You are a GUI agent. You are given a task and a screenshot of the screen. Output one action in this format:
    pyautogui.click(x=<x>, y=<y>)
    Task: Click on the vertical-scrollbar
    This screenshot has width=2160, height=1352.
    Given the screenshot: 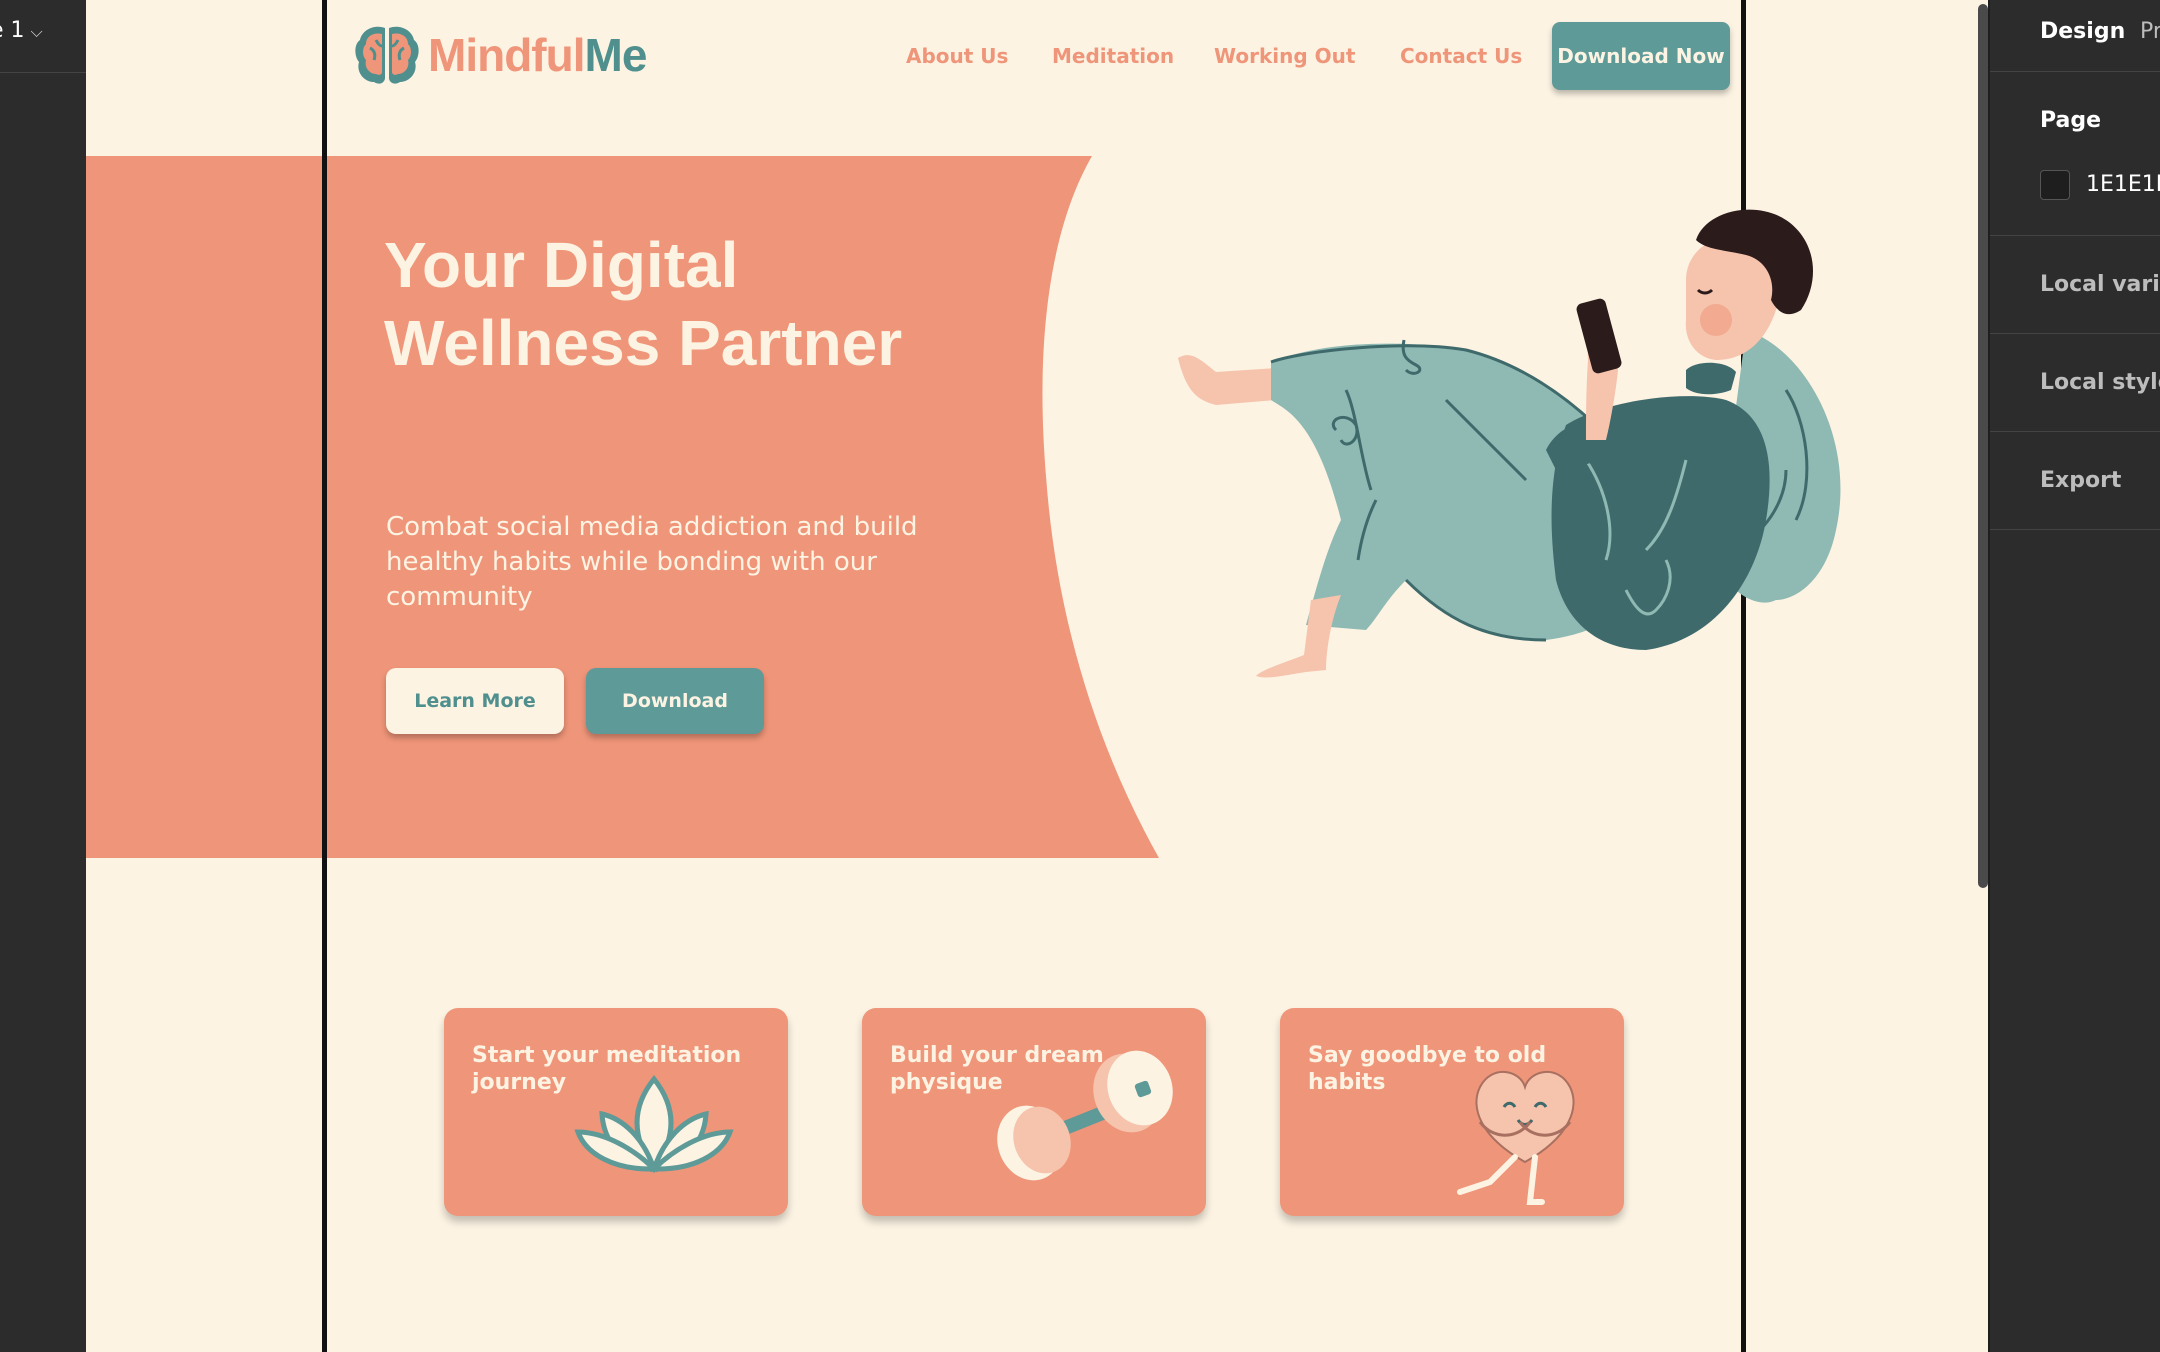 What is the action you would take?
    pyautogui.click(x=1983, y=446)
    